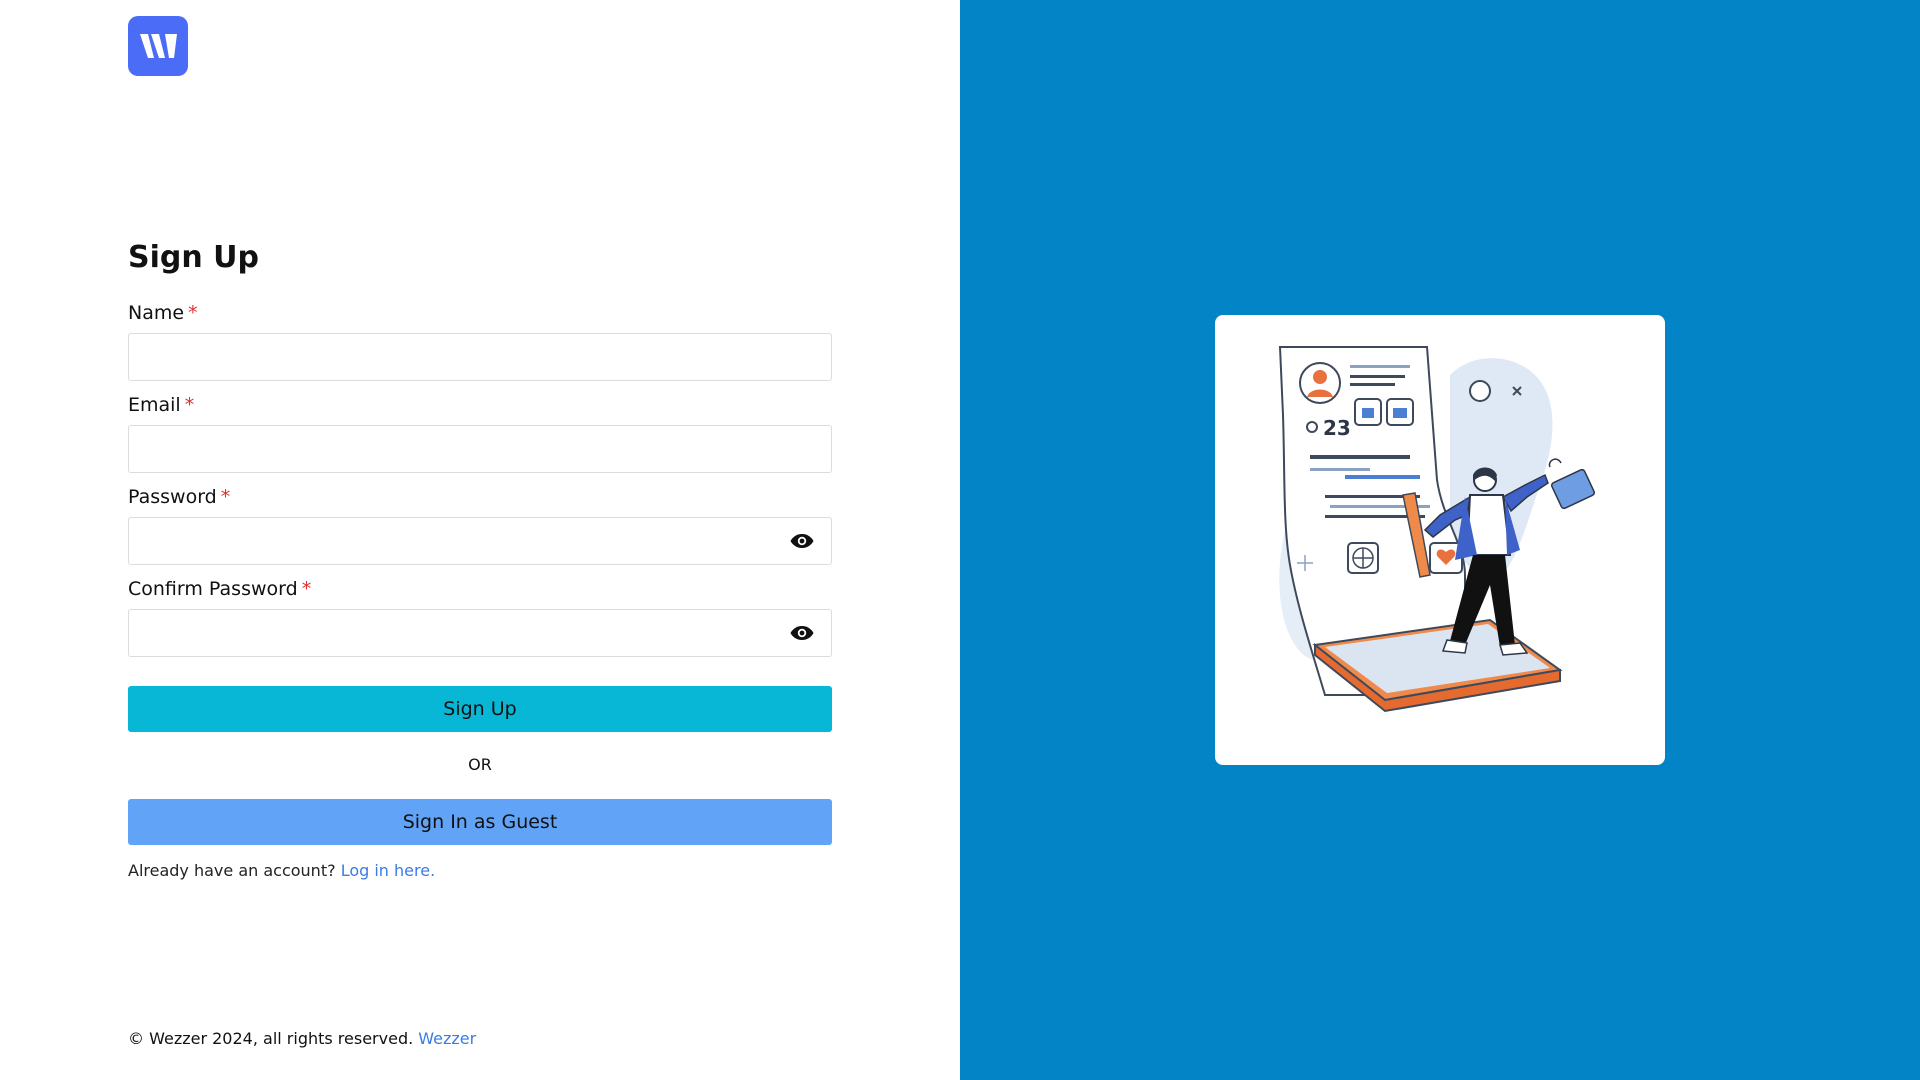 The height and width of the screenshot is (1080, 1920). What do you see at coordinates (388, 870) in the screenshot?
I see `login-link: Log in here.` at bounding box center [388, 870].